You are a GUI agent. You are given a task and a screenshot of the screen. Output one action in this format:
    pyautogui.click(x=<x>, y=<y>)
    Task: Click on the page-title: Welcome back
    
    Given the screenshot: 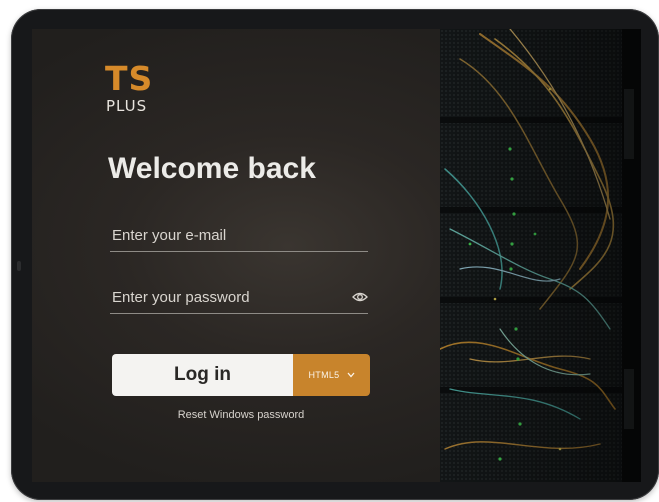 What is the action you would take?
    pyautogui.click(x=212, y=168)
    